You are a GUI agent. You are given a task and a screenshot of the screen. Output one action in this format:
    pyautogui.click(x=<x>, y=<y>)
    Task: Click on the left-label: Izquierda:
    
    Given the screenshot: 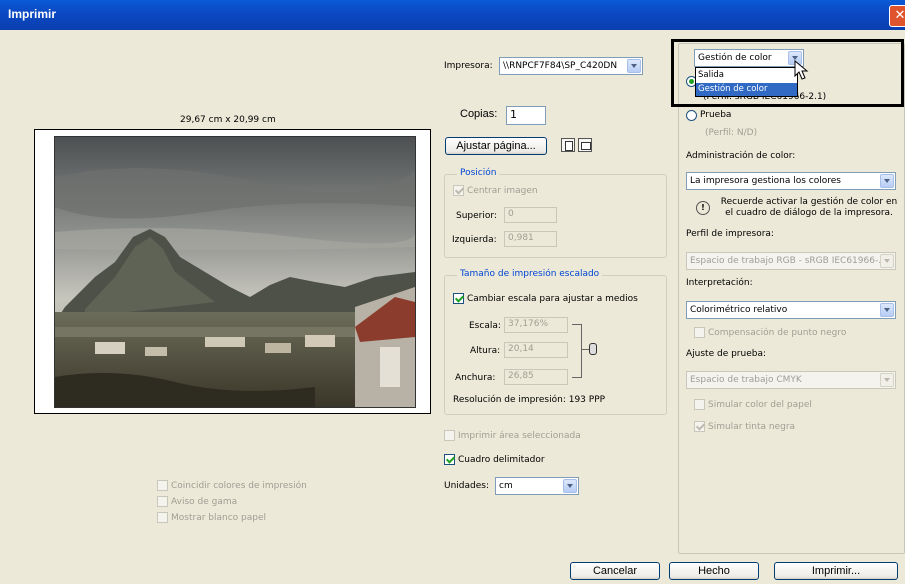 What is the action you would take?
    pyautogui.click(x=474, y=240)
    